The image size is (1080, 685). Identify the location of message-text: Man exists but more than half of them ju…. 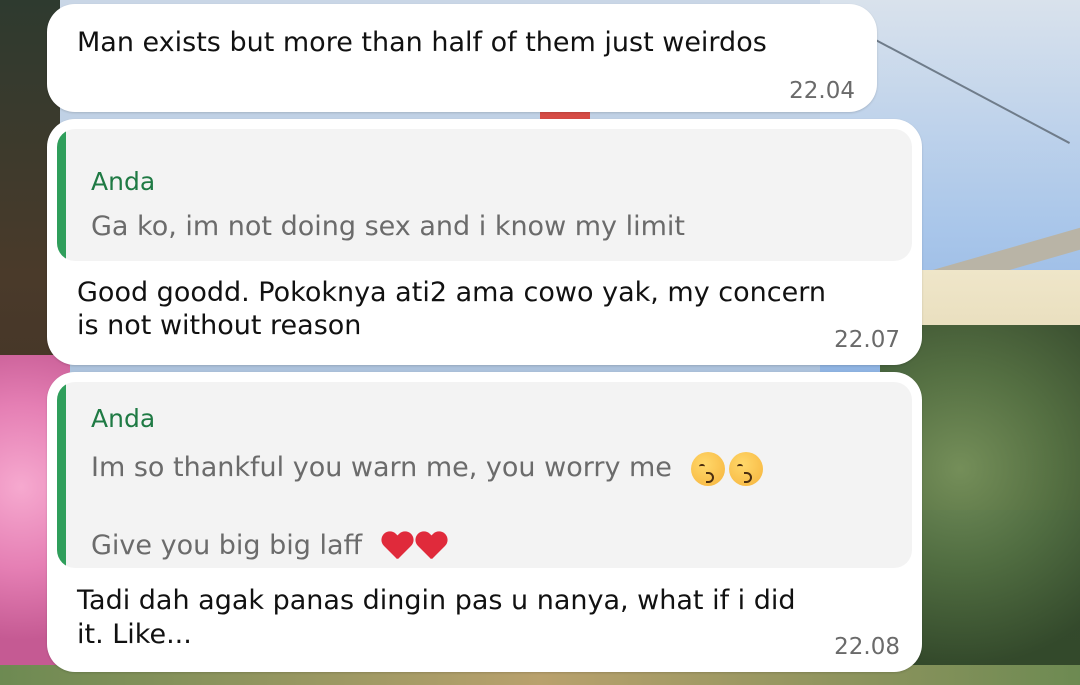
(422, 42).